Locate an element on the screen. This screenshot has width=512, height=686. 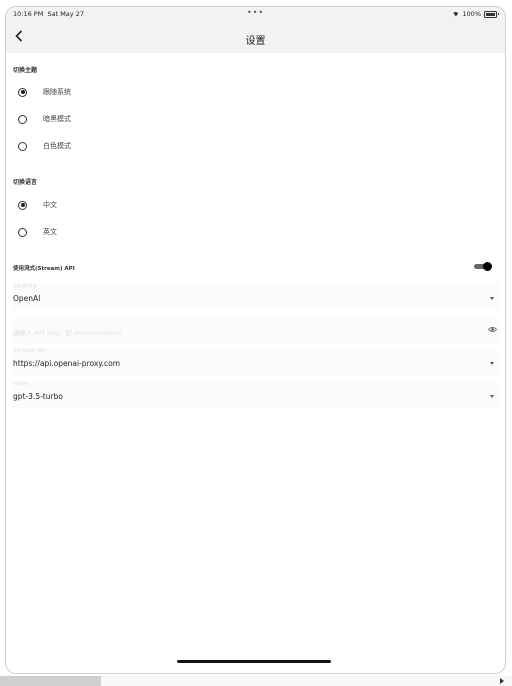
horizontal-scrollbar is located at coordinates (256, 681).